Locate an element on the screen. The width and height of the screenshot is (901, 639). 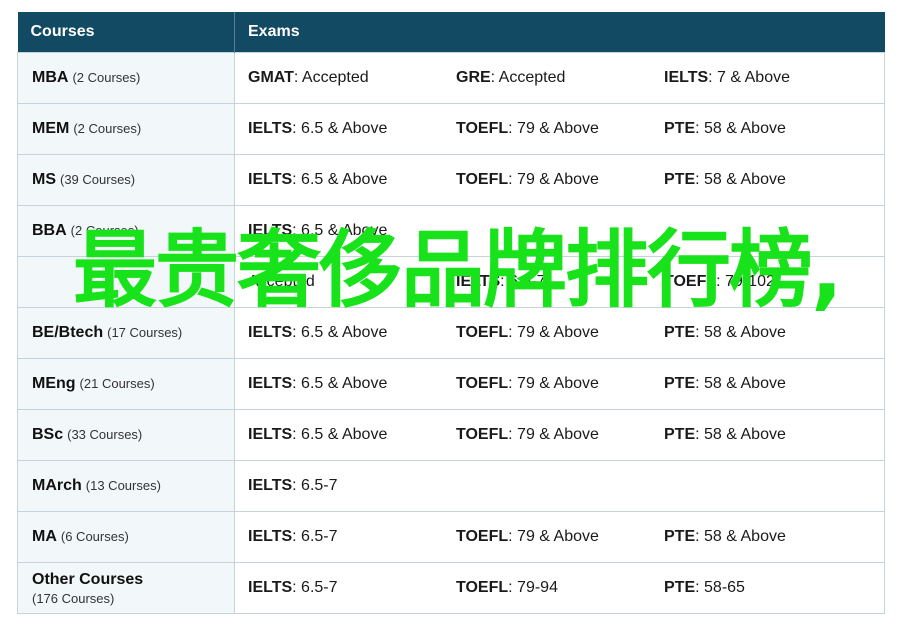
course-name: MA is located at coordinates (44, 536).